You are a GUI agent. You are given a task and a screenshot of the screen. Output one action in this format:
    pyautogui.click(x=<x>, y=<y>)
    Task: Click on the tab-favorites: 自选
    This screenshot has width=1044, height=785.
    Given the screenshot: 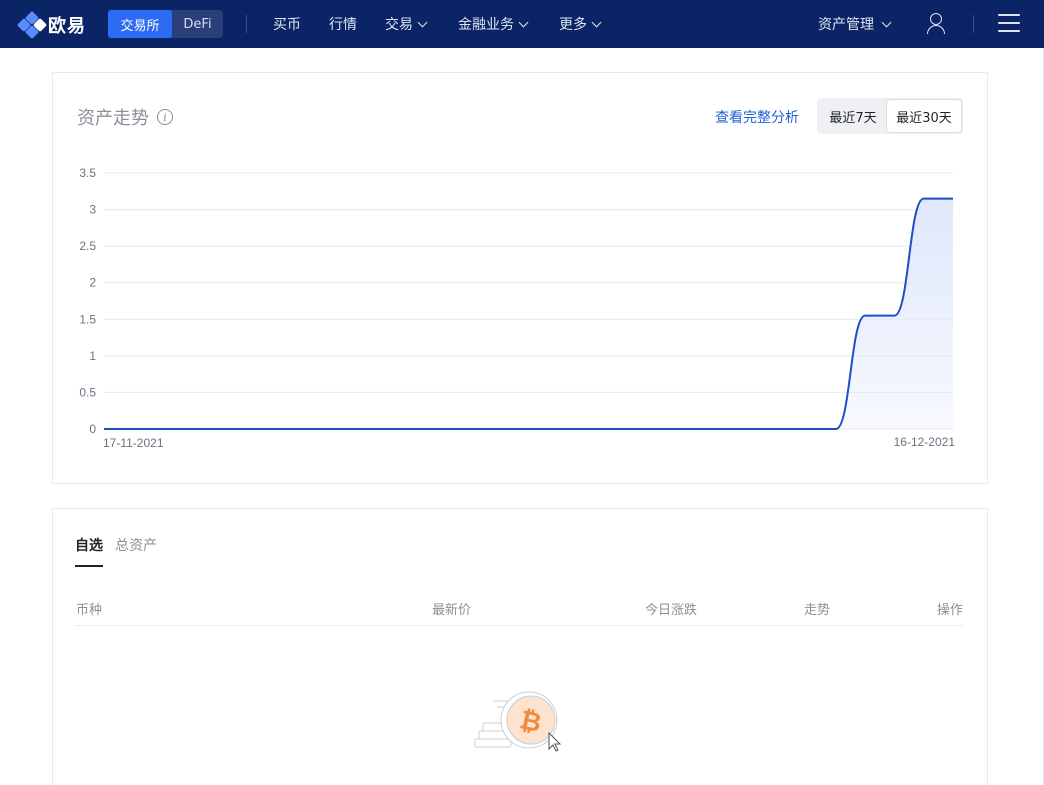 What is the action you would take?
    pyautogui.click(x=89, y=551)
    